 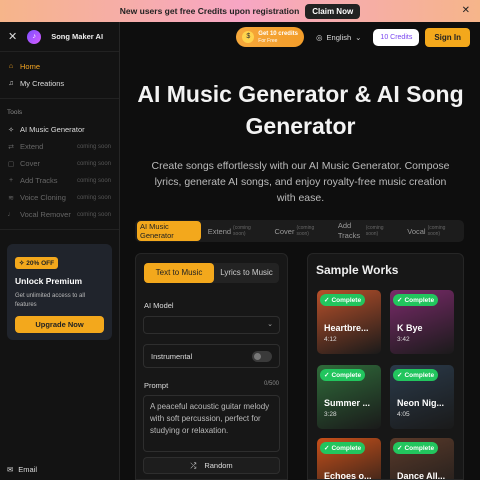 What do you see at coordinates (43, 197) in the screenshot?
I see `sidebar-item-label: Voice Cloning` at bounding box center [43, 197].